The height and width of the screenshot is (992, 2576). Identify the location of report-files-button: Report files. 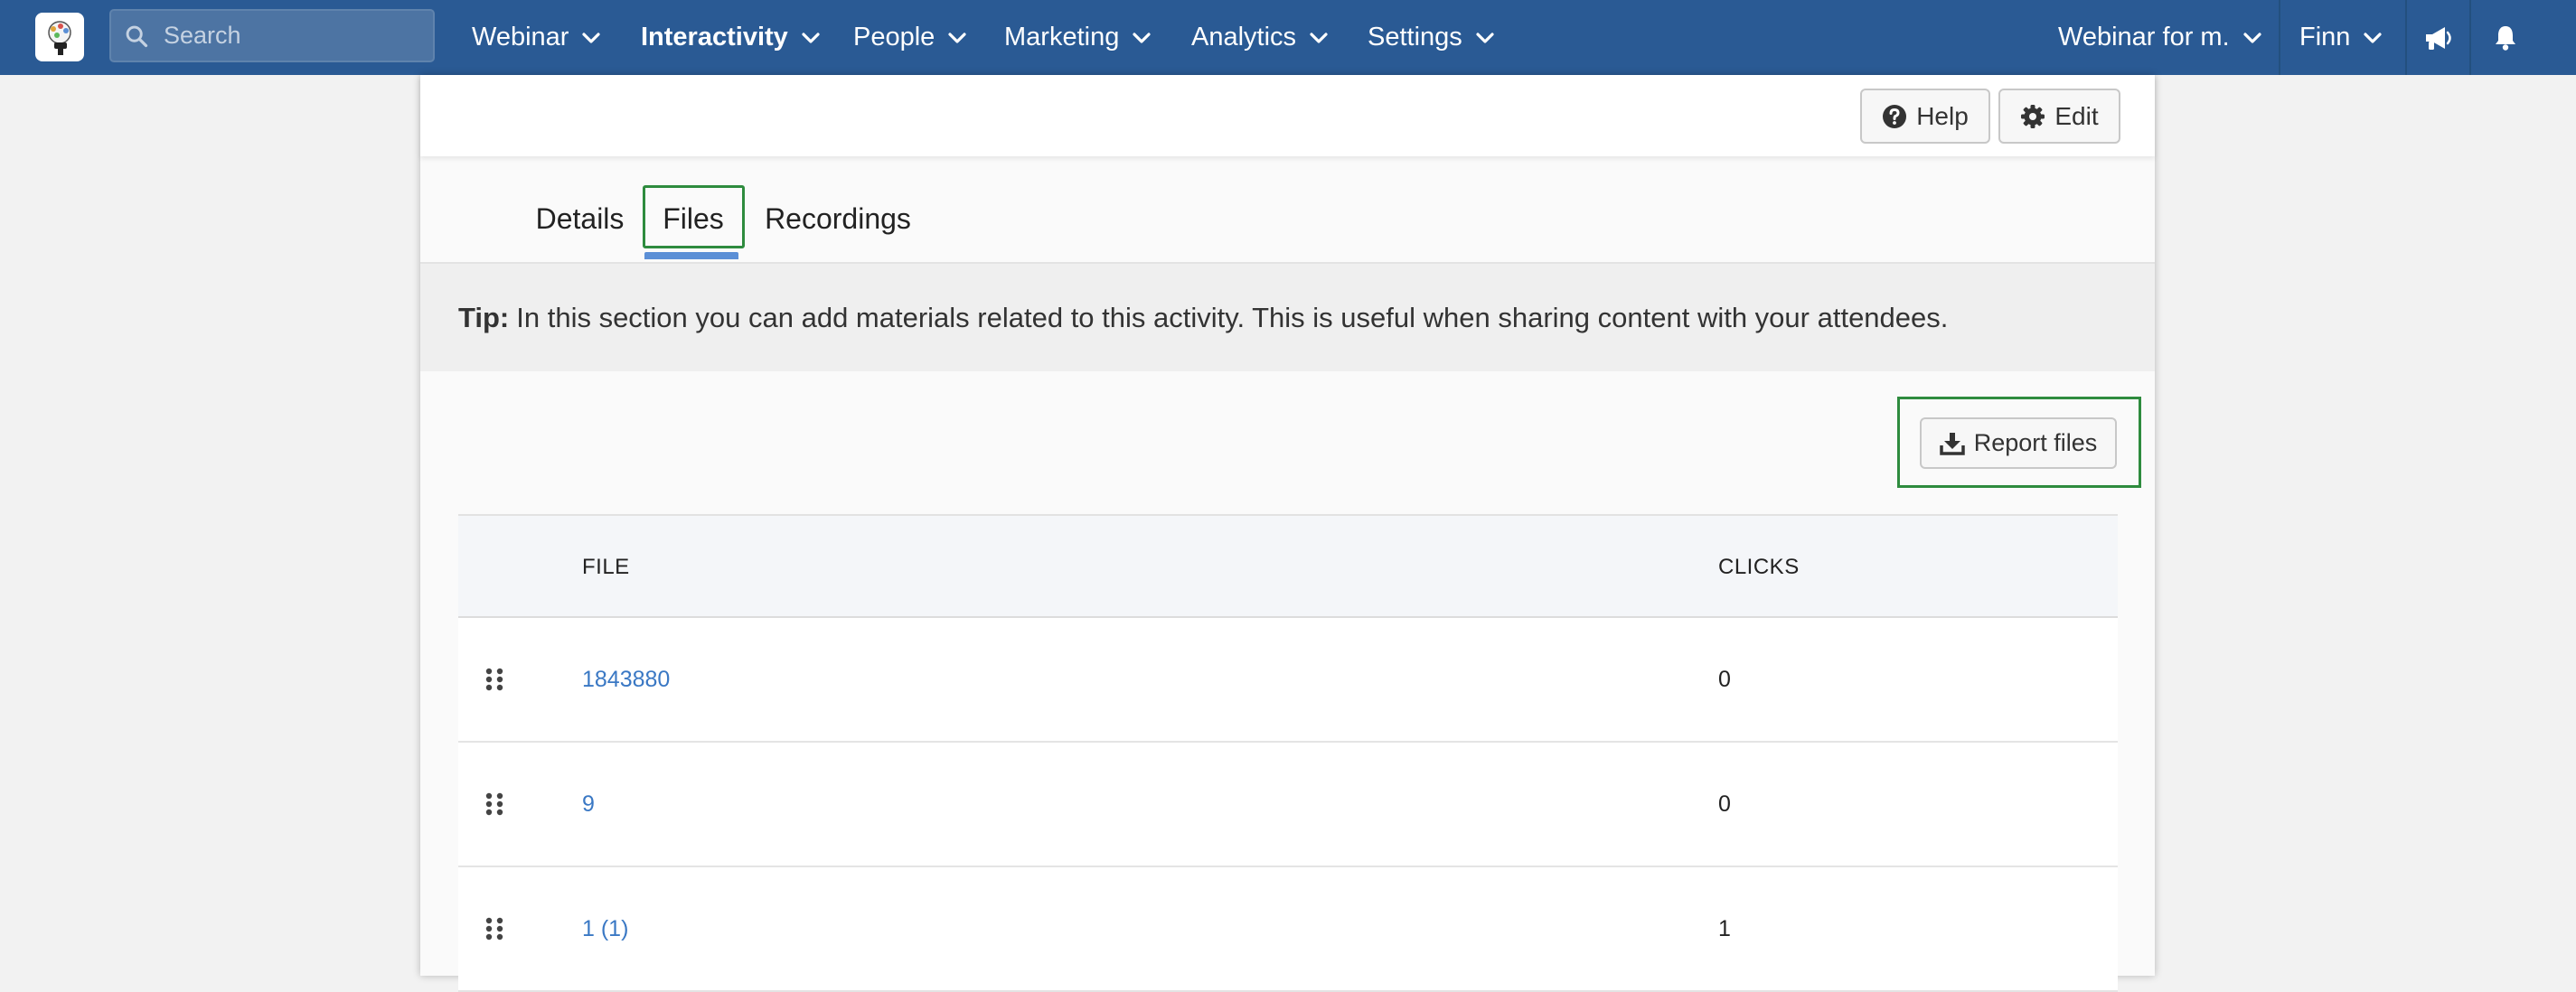
(2019, 443).